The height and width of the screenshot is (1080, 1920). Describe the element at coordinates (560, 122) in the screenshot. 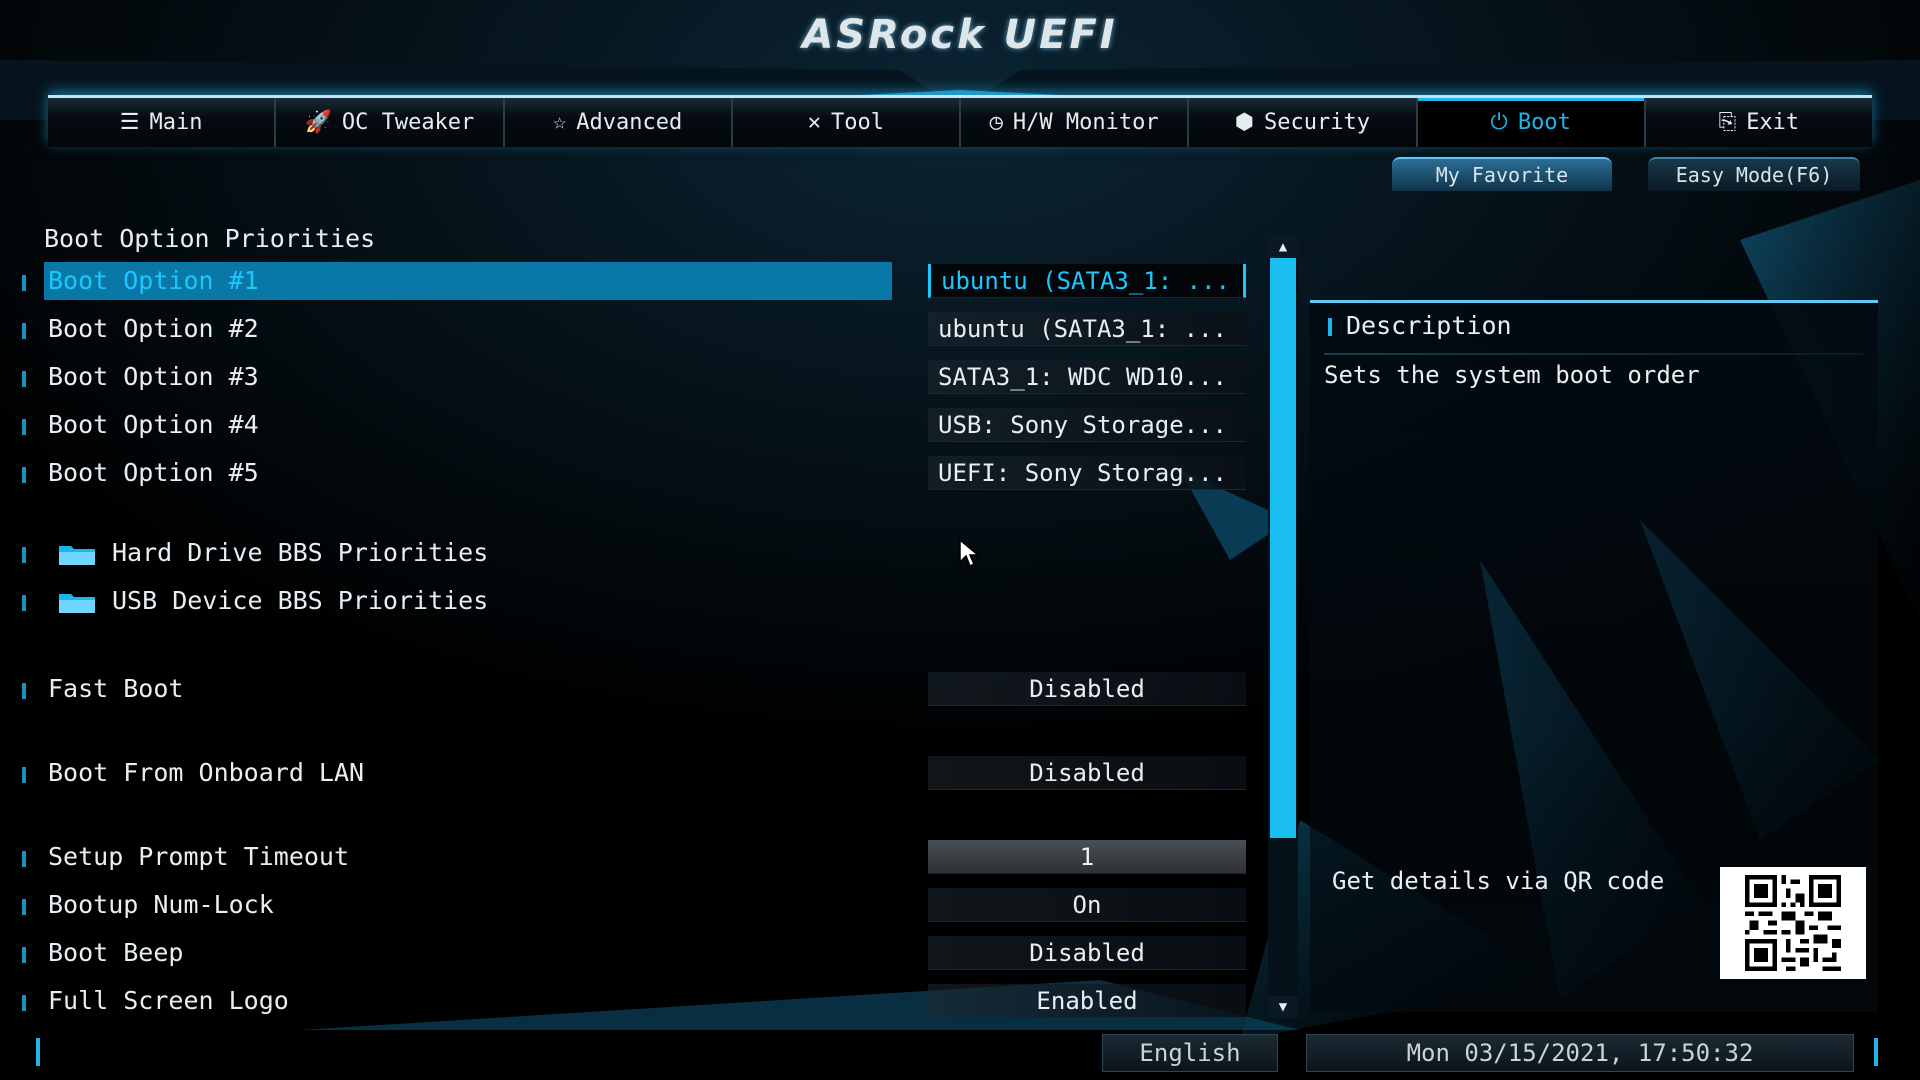

I see `star-icon: ☆` at that location.